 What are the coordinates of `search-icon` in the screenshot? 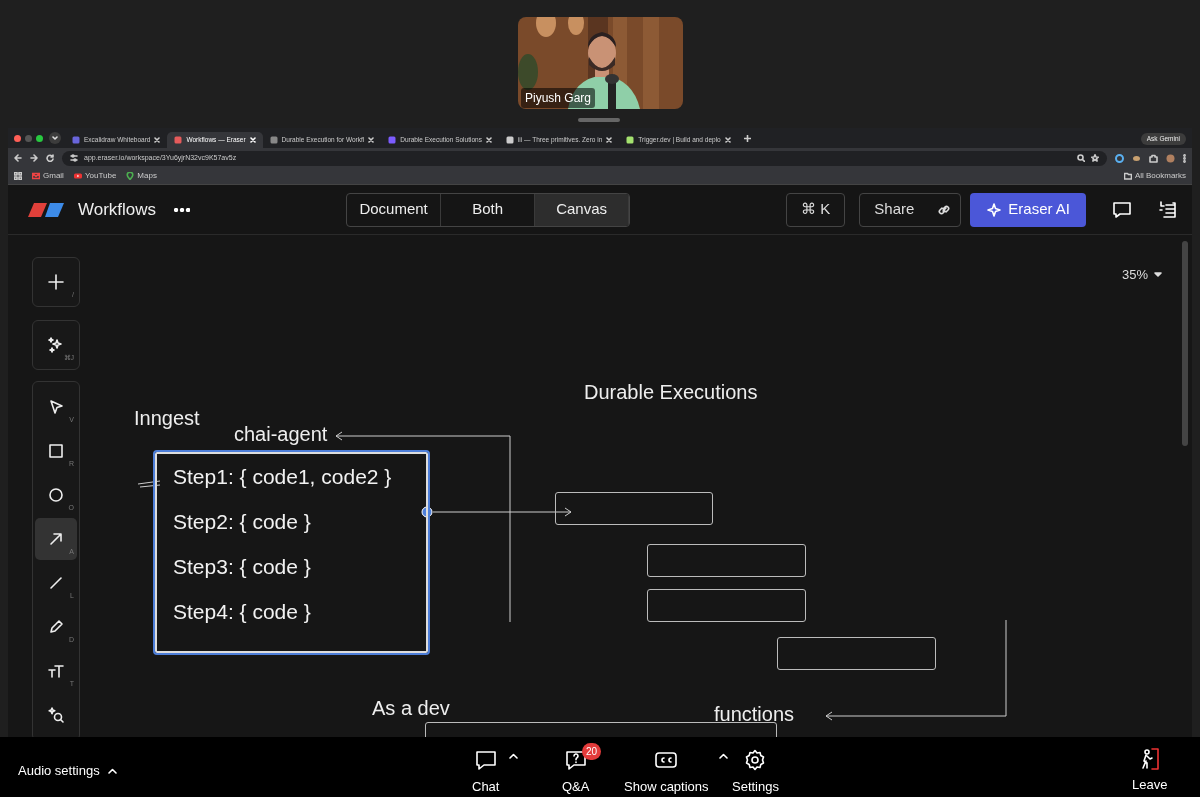 It's located at (56, 715).